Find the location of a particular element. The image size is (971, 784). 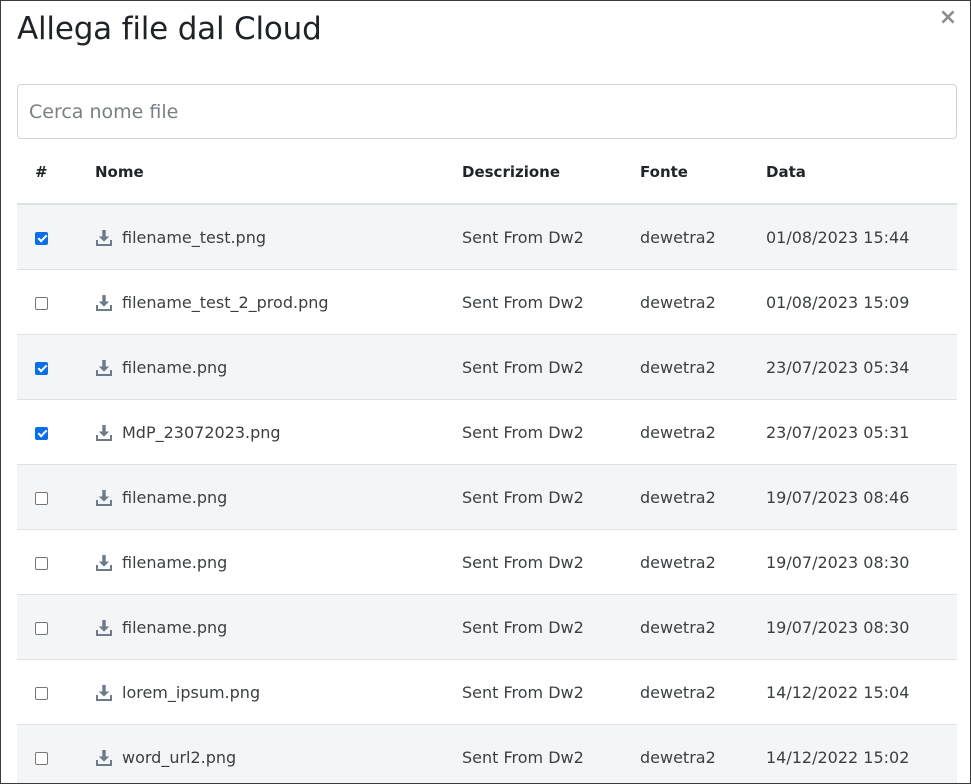

search-input is located at coordinates (487, 111).